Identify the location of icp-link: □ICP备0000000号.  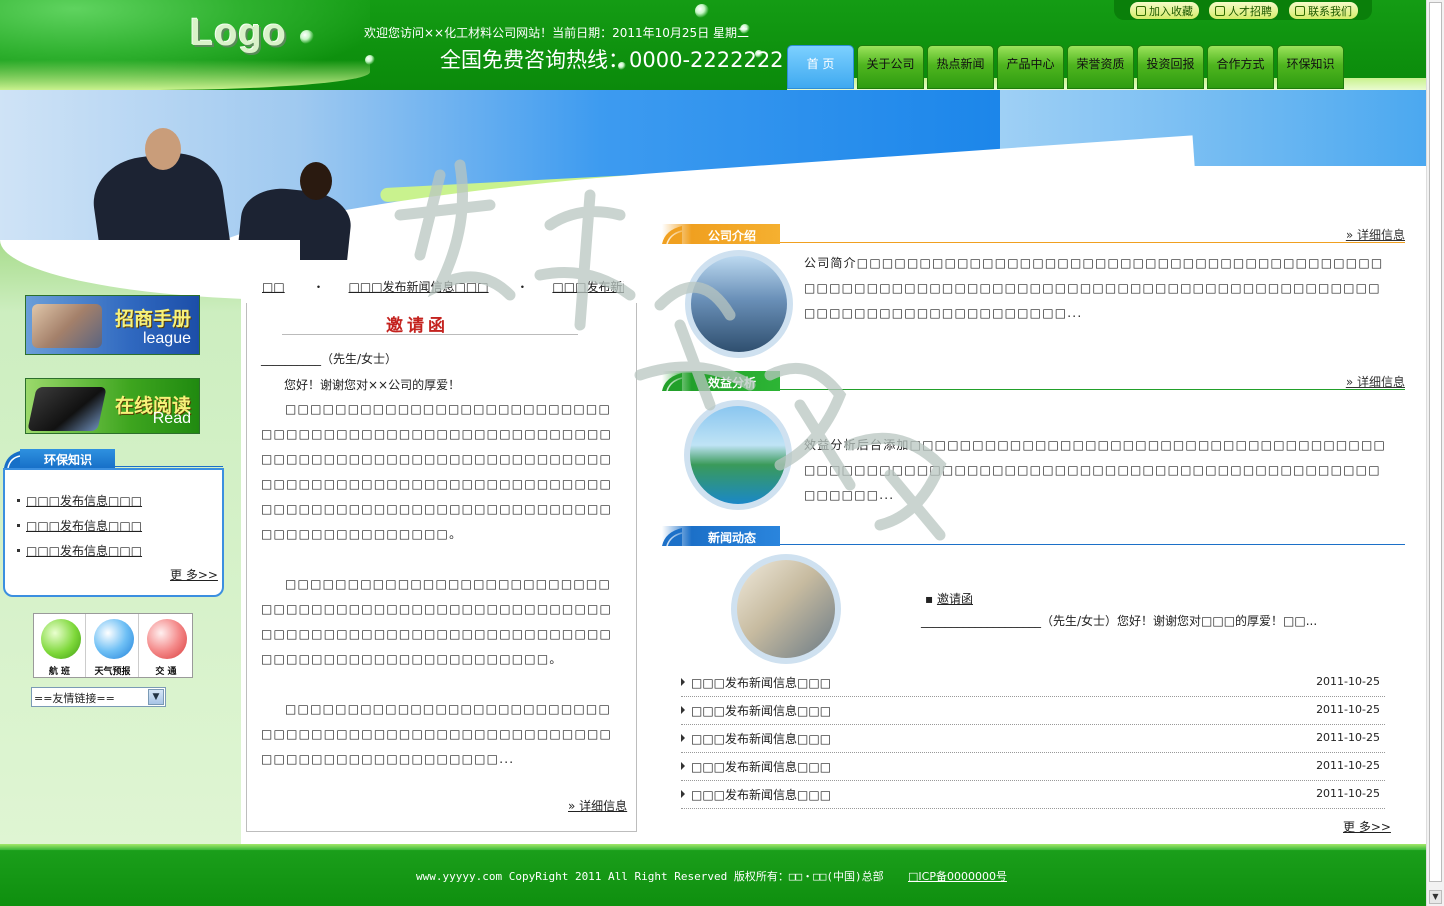
(957, 876).